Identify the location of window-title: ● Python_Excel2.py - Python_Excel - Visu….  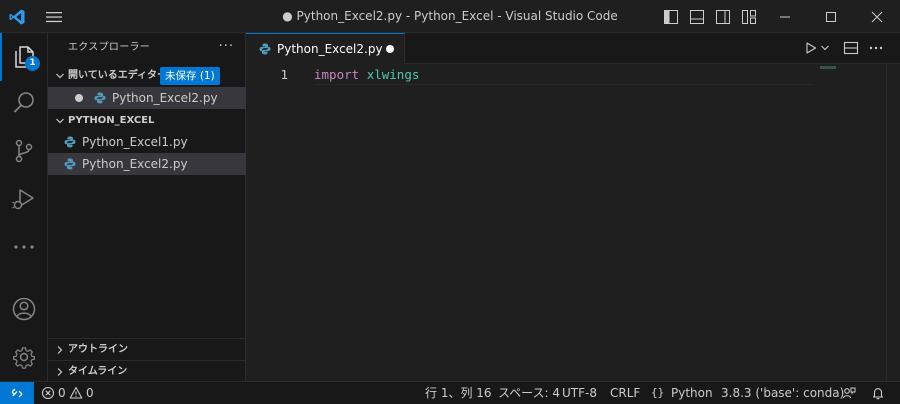
(450, 16).